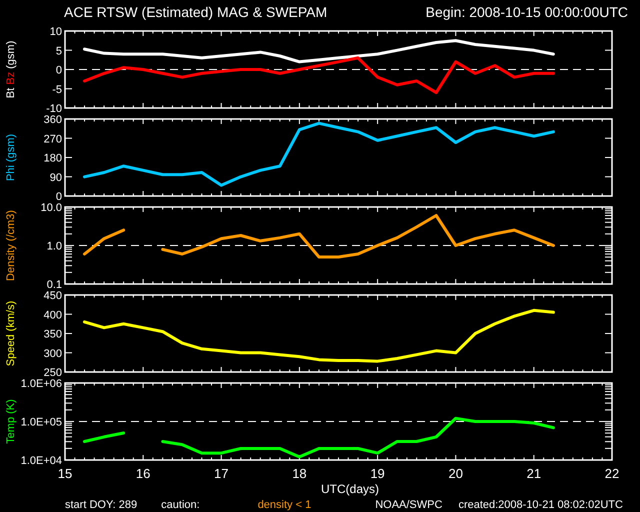 Image resolution: width=640 pixels, height=512 pixels. I want to click on tick-label: 16, so click(143, 473).